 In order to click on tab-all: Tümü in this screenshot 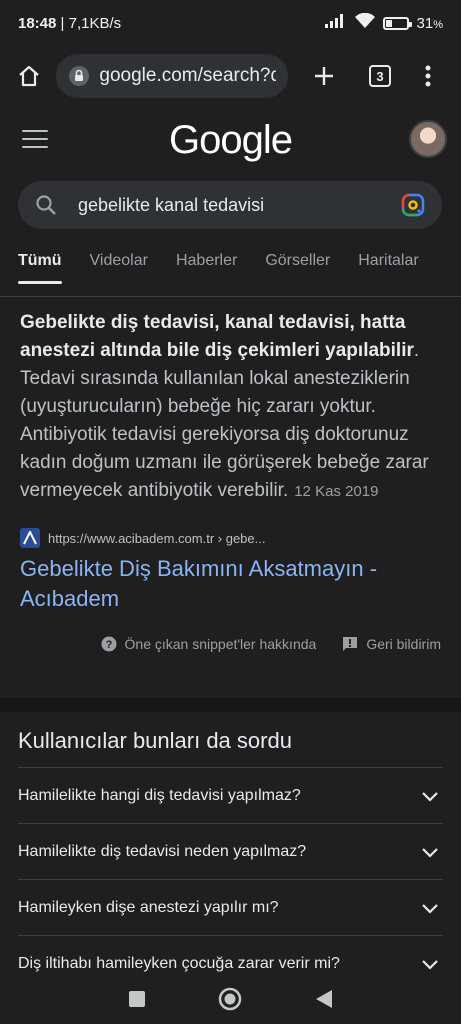, I will do `click(40, 265)`.